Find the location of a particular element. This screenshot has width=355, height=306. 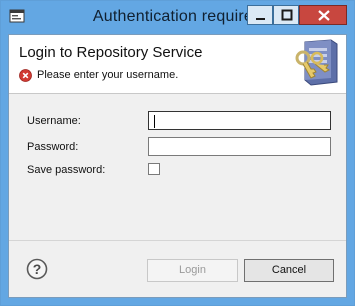

minimize-icon is located at coordinates (260, 19).